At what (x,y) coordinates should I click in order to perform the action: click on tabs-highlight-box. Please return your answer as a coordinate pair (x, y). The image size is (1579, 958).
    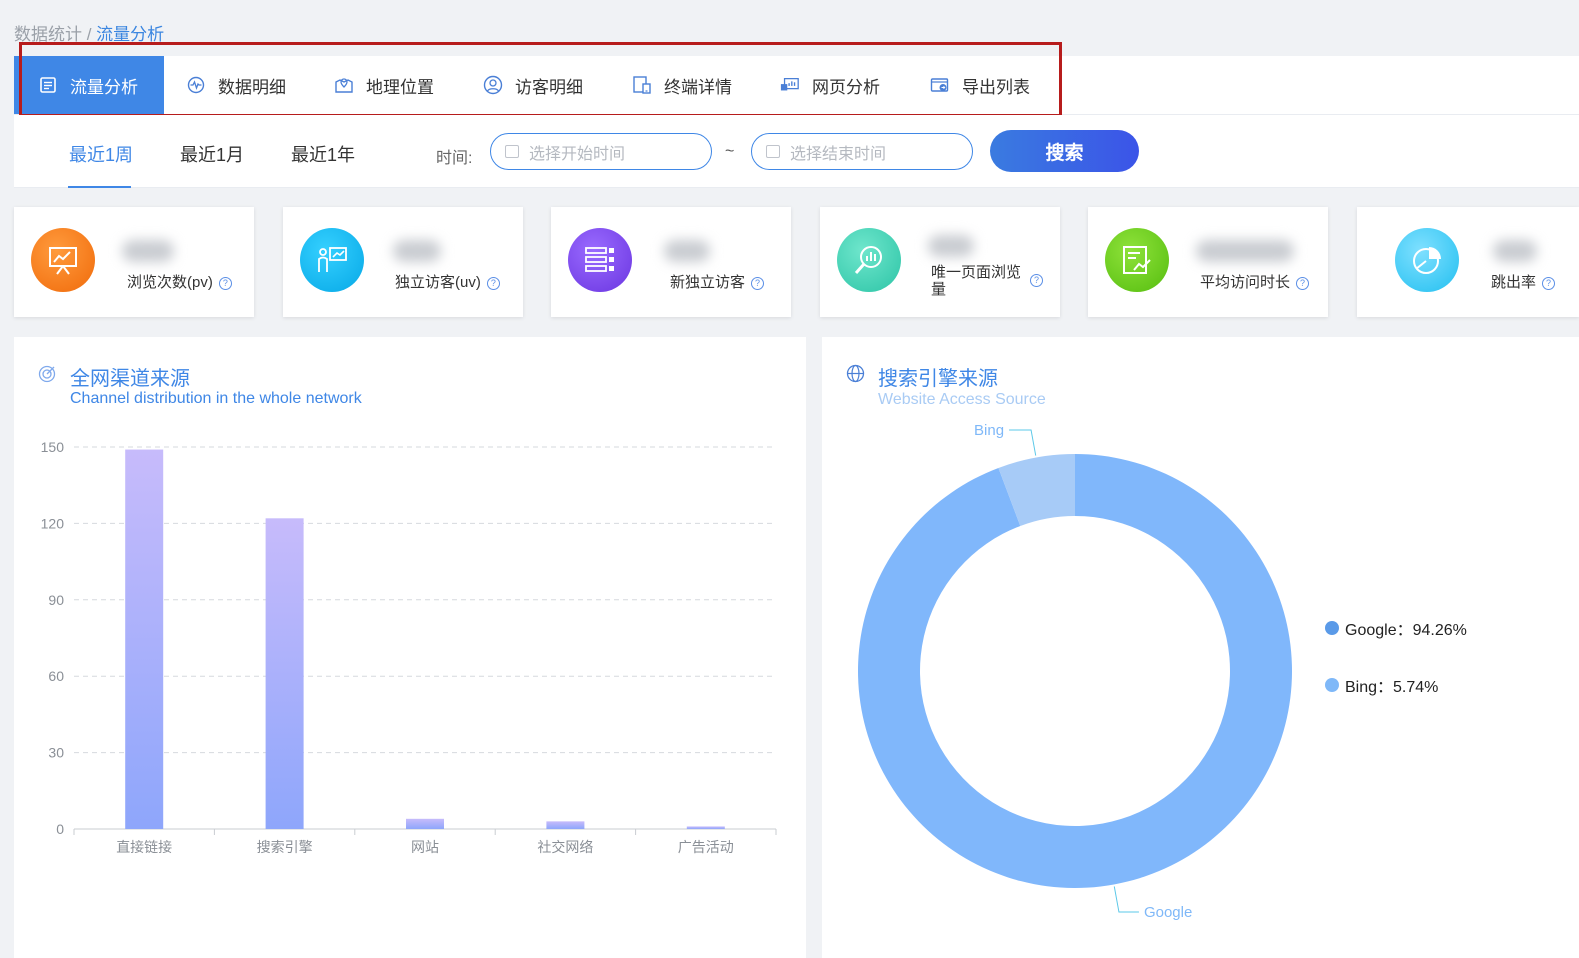
    Looking at the image, I should click on (540, 79).